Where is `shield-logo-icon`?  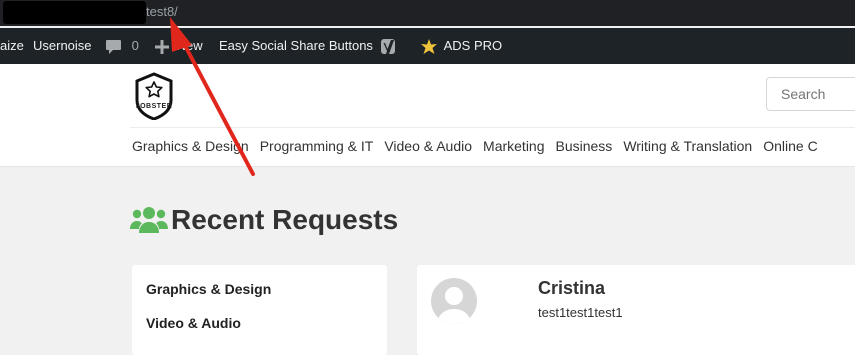
shield-logo-icon is located at coordinates (154, 96).